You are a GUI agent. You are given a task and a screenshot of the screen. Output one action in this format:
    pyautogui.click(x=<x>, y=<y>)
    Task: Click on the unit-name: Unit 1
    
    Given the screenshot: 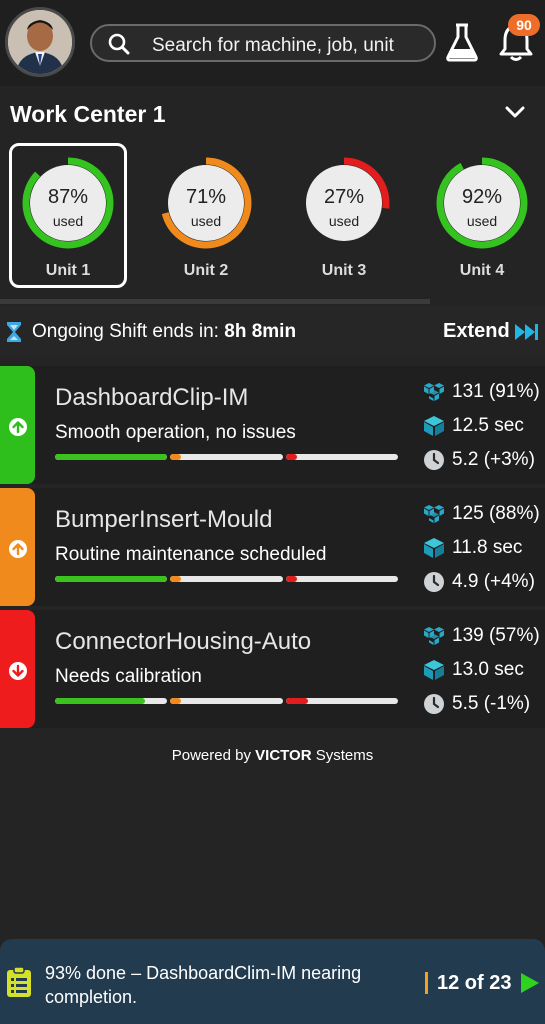 What is the action you would take?
    pyautogui.click(x=68, y=270)
    